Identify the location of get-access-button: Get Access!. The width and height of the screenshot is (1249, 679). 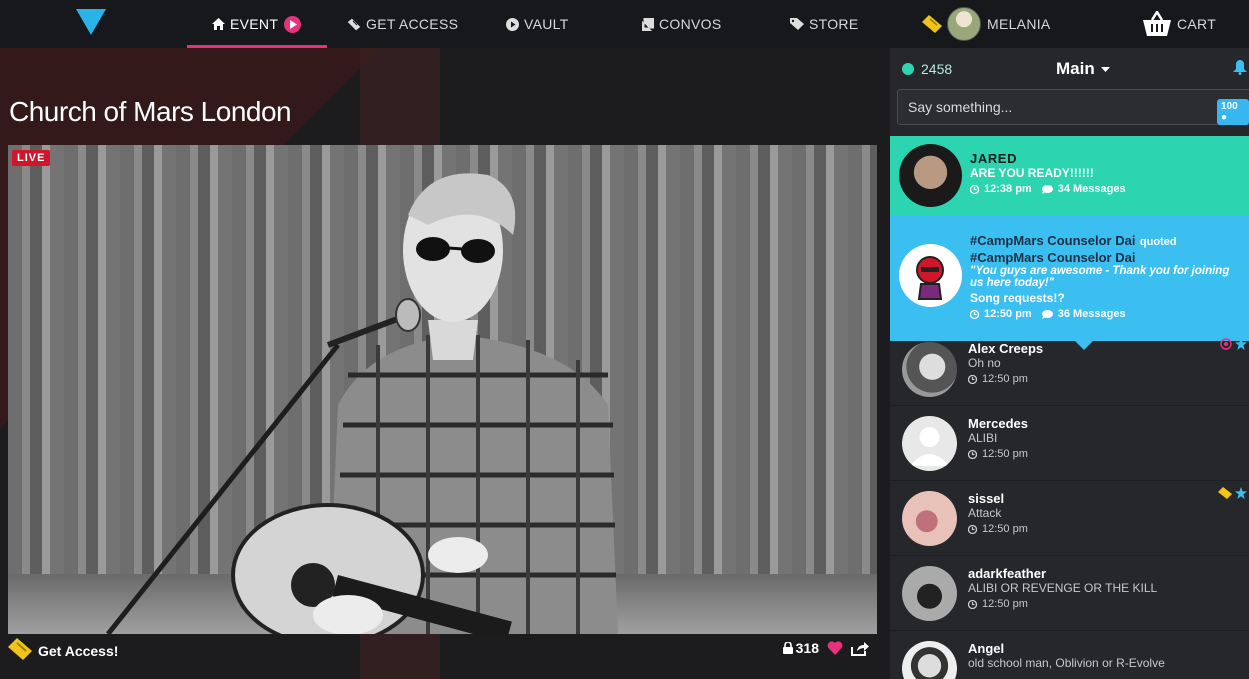
(63, 650).